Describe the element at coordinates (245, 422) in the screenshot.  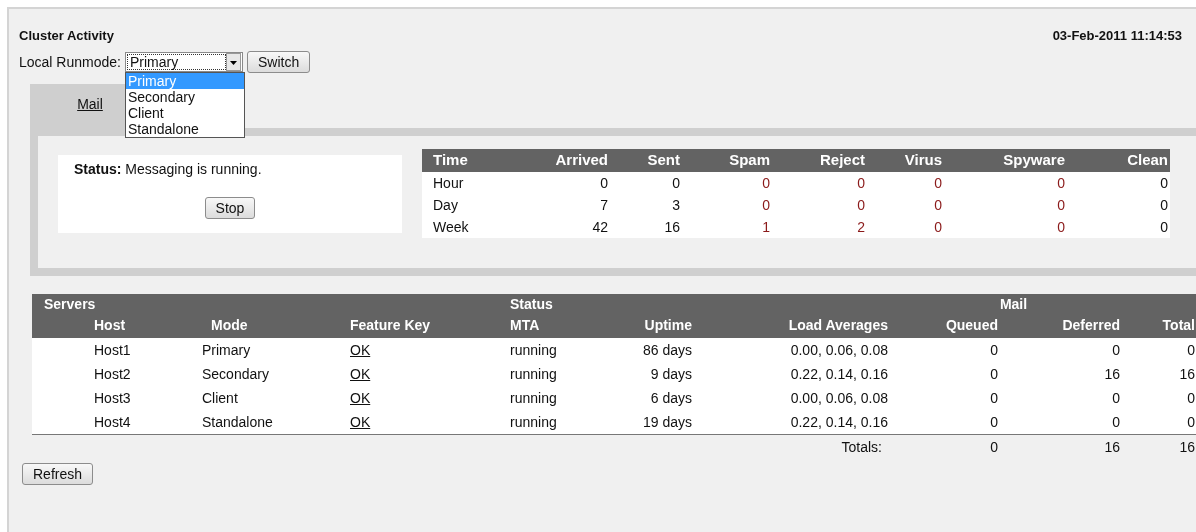
I see `table-cell: Standalone` at that location.